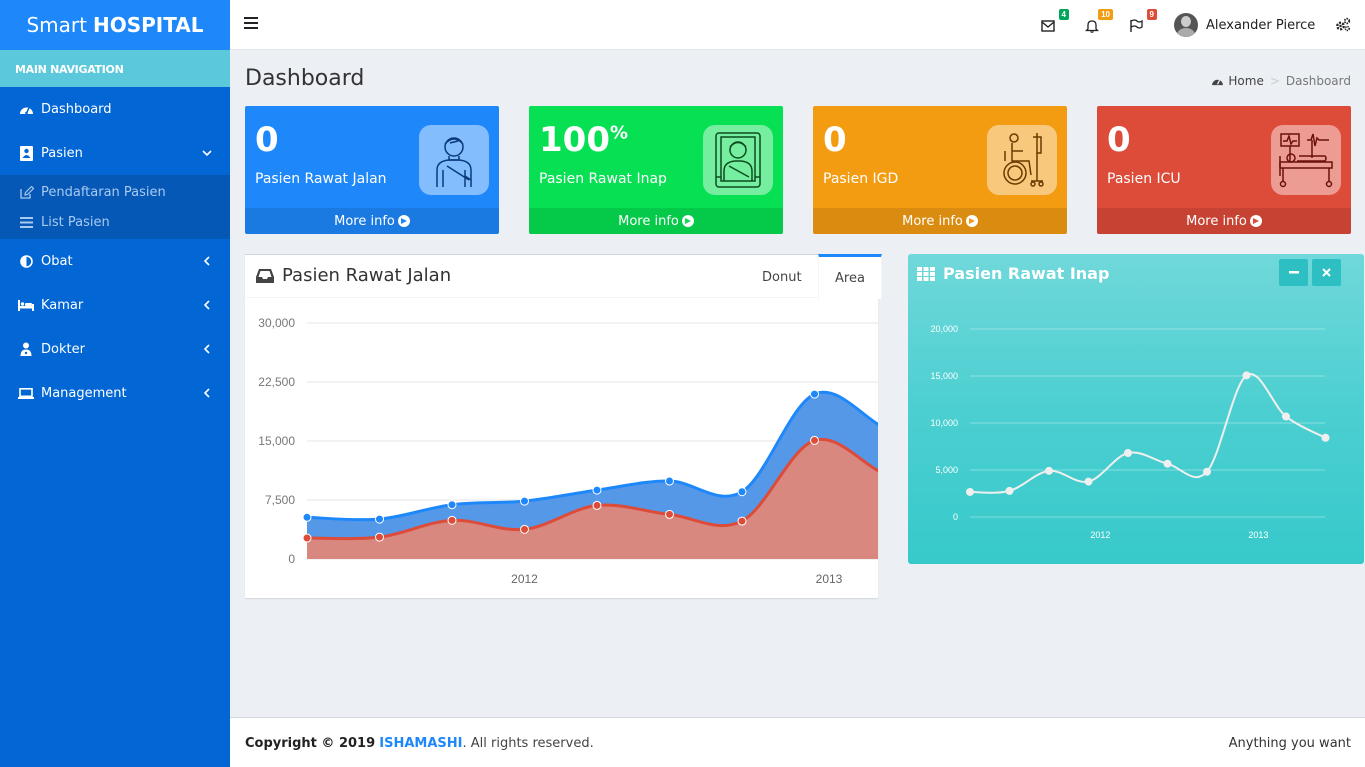  Describe the element at coordinates (115, 261) in the screenshot. I see `sidebar-item-obat: Obat` at that location.